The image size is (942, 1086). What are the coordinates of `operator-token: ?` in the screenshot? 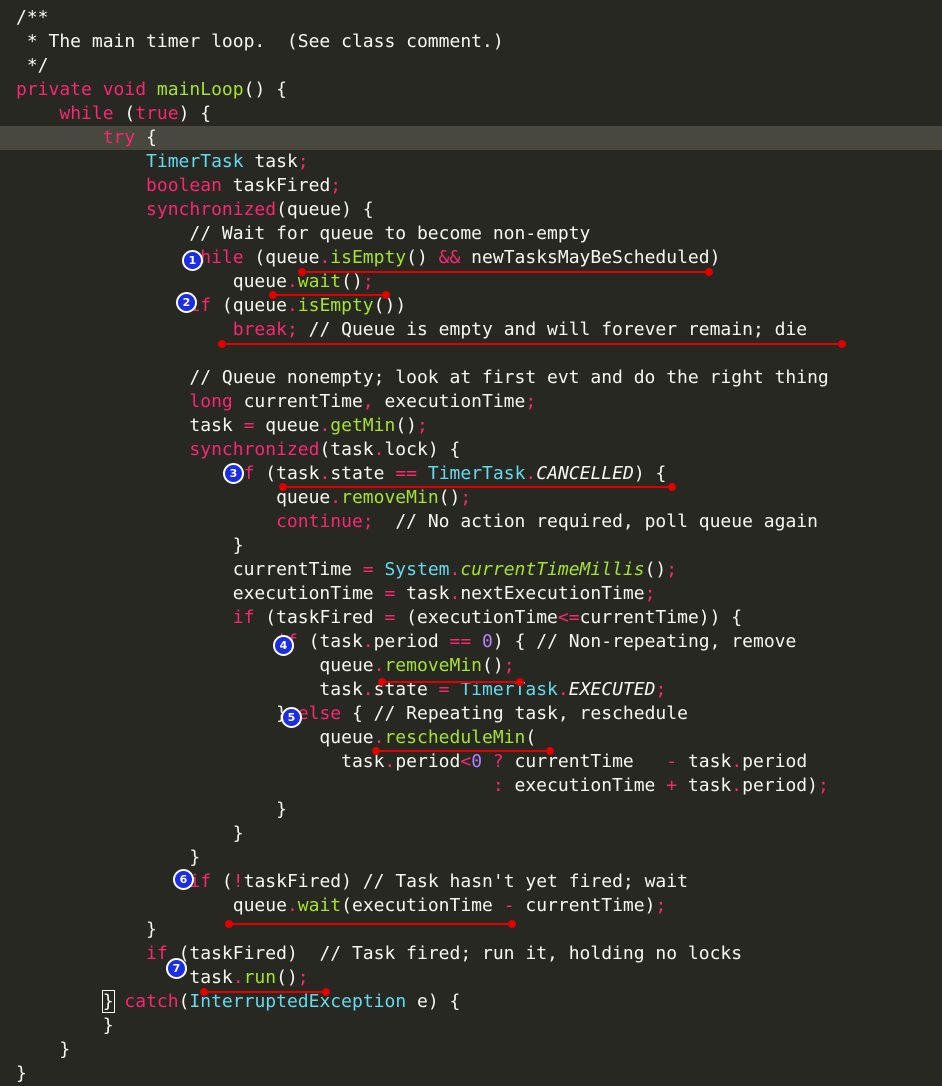 It's located at (498, 761).